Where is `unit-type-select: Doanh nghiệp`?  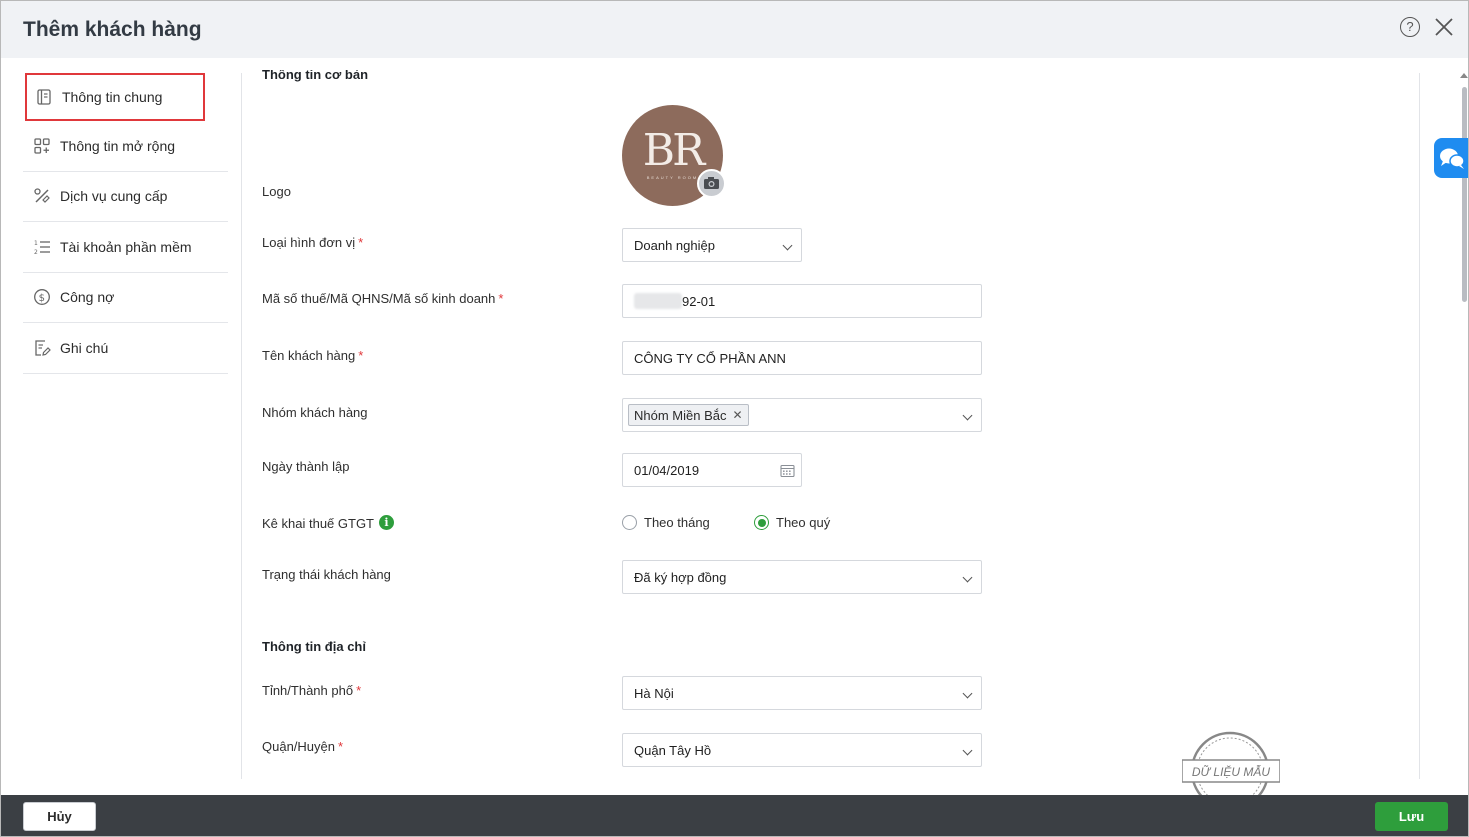
unit-type-select: Doanh nghiệp is located at coordinates (712, 245).